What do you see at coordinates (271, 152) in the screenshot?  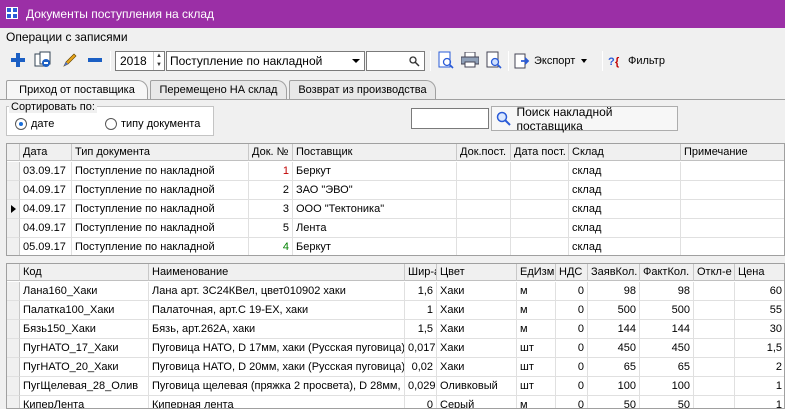 I see `column-header-num: Док. №` at bounding box center [271, 152].